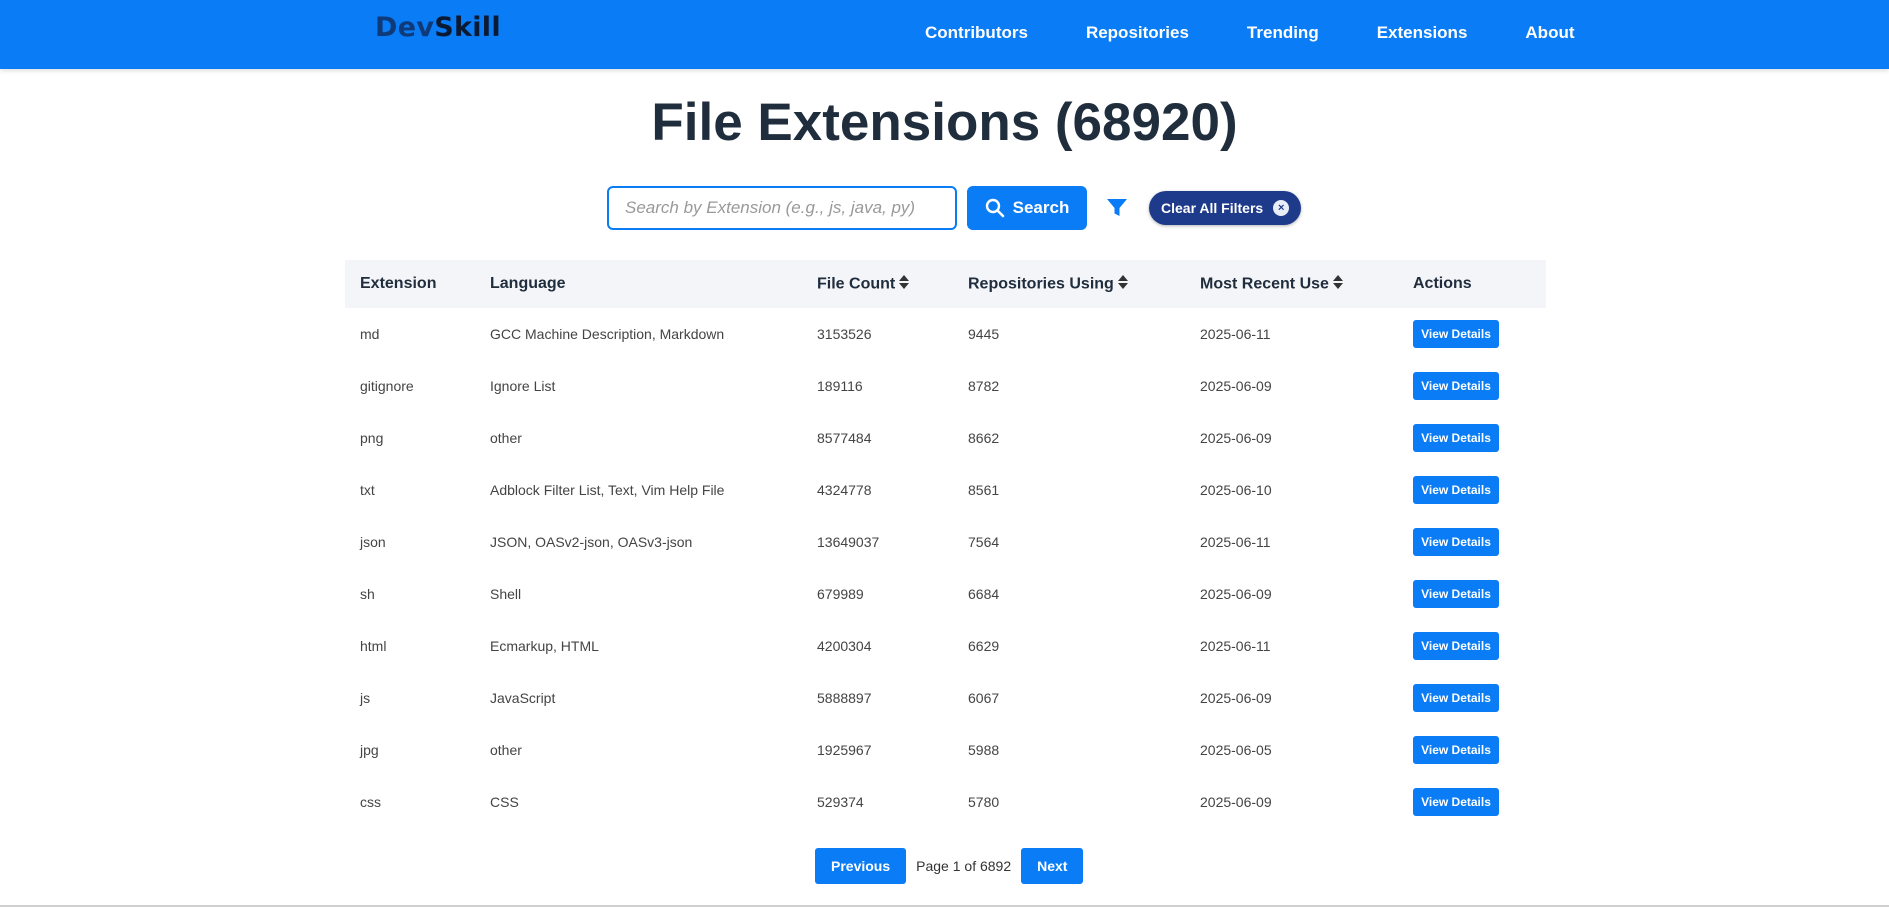 The height and width of the screenshot is (907, 1889). What do you see at coordinates (844, 438) in the screenshot?
I see `cell-file-count: 8577484` at bounding box center [844, 438].